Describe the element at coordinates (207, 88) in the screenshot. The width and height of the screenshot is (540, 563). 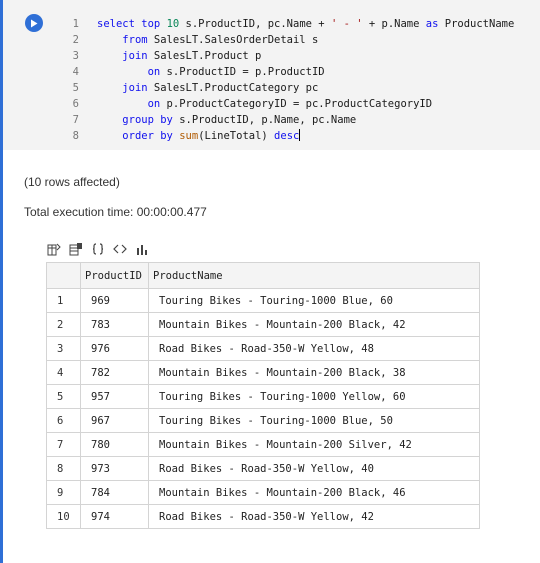
I see `code-text: join SalesLT.ProductCategory pc` at that location.